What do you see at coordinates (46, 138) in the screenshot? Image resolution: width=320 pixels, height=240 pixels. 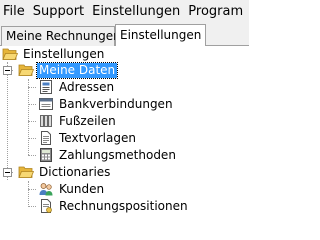 I see `document-icon` at bounding box center [46, 138].